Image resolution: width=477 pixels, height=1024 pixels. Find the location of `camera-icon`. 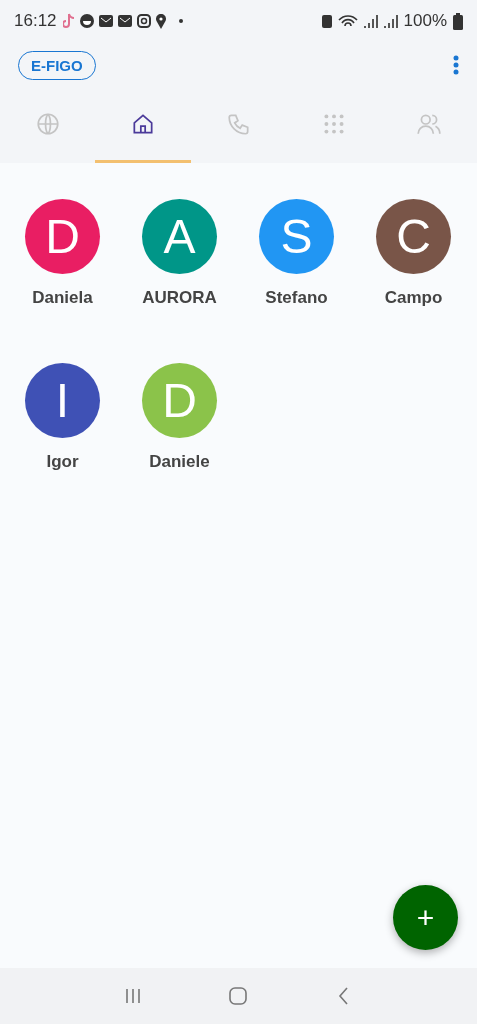

camera-icon is located at coordinates (143, 21).